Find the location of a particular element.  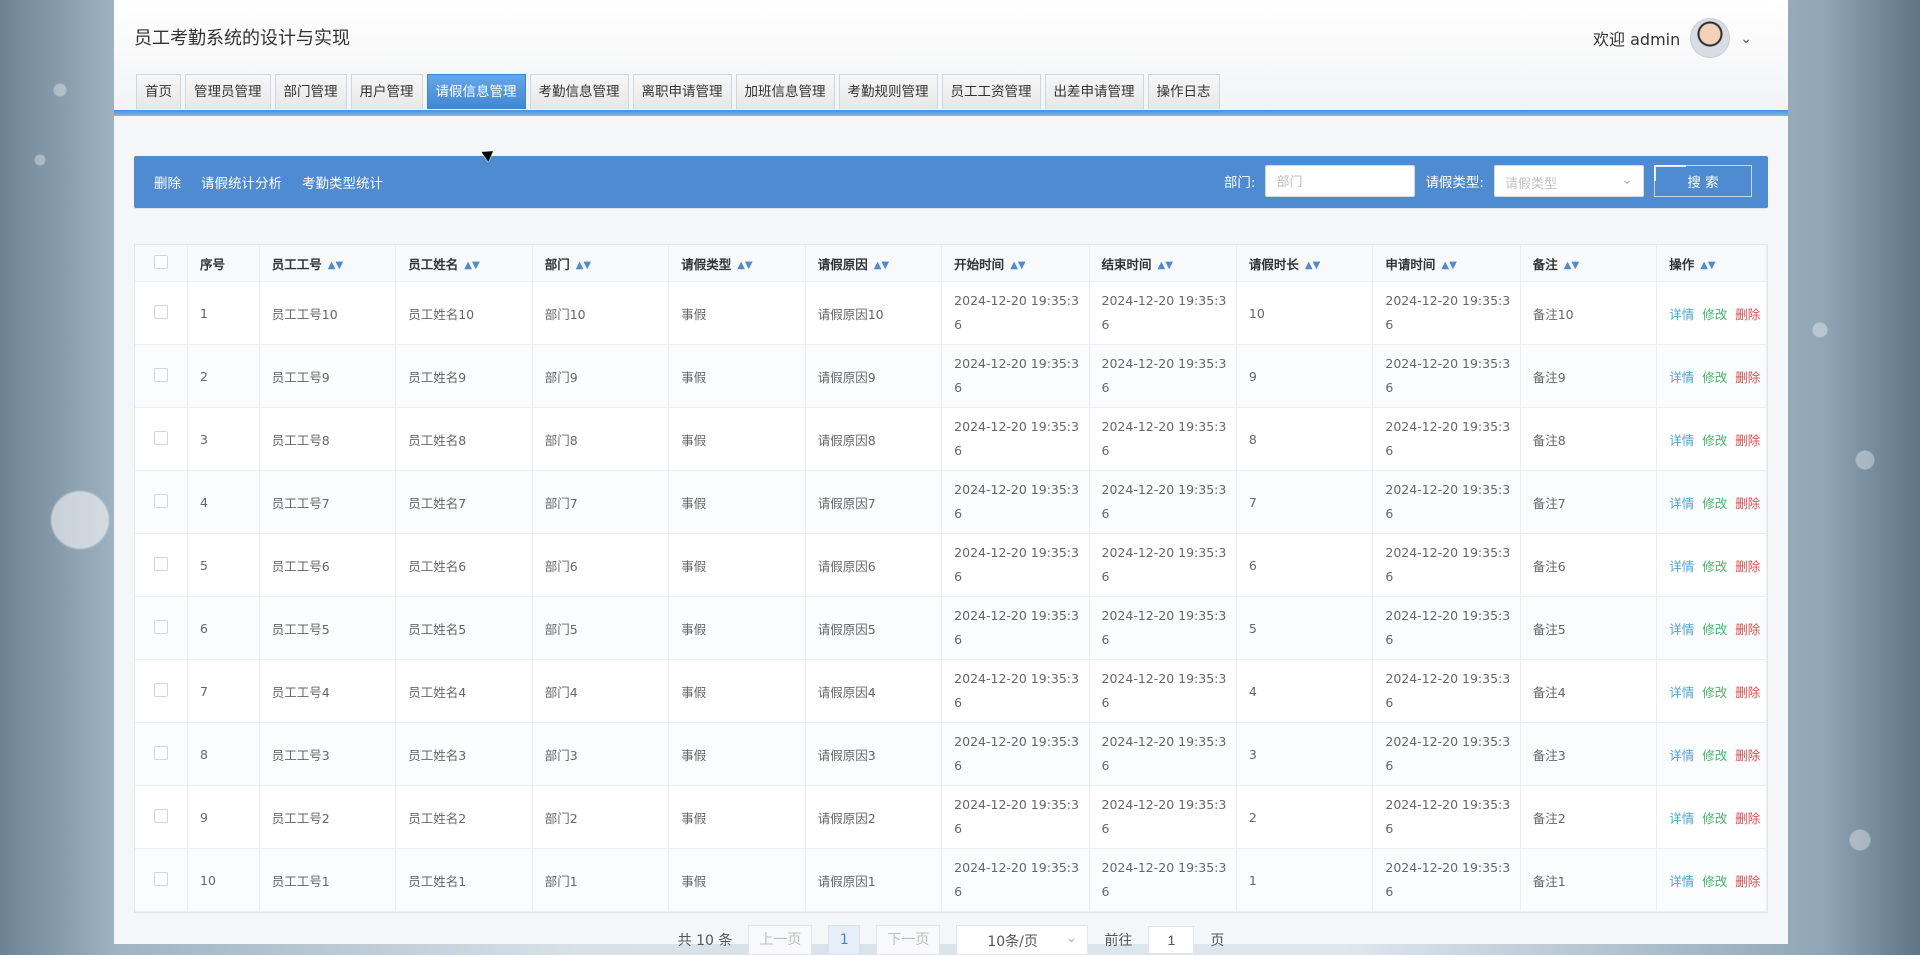

nav-leave-manage: 请假信息管理 is located at coordinates (476, 91).